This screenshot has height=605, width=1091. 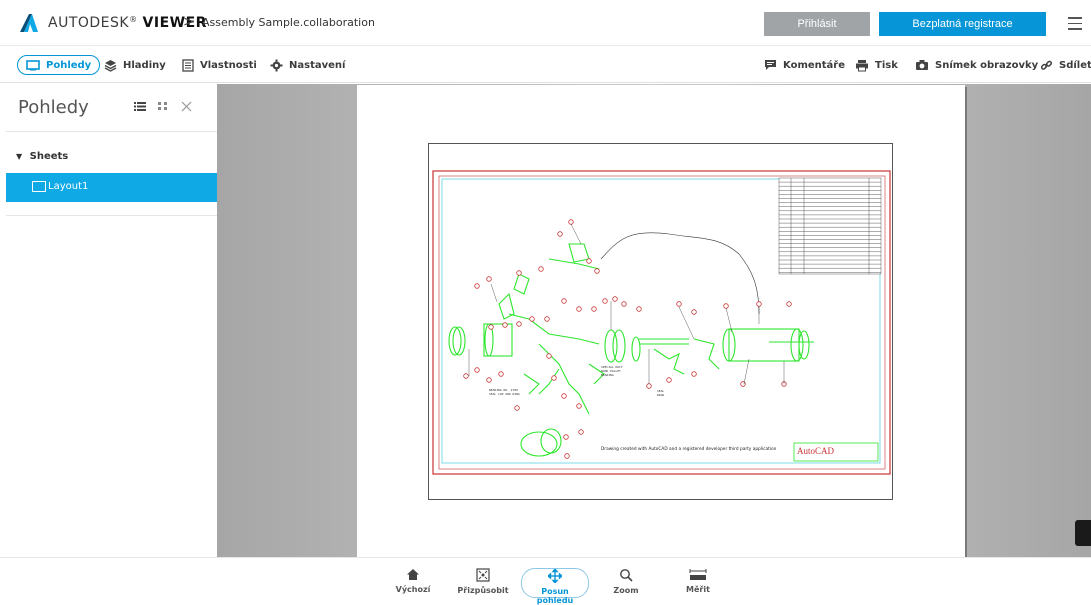 What do you see at coordinates (33, 64) in the screenshot?
I see `views-icon` at bounding box center [33, 64].